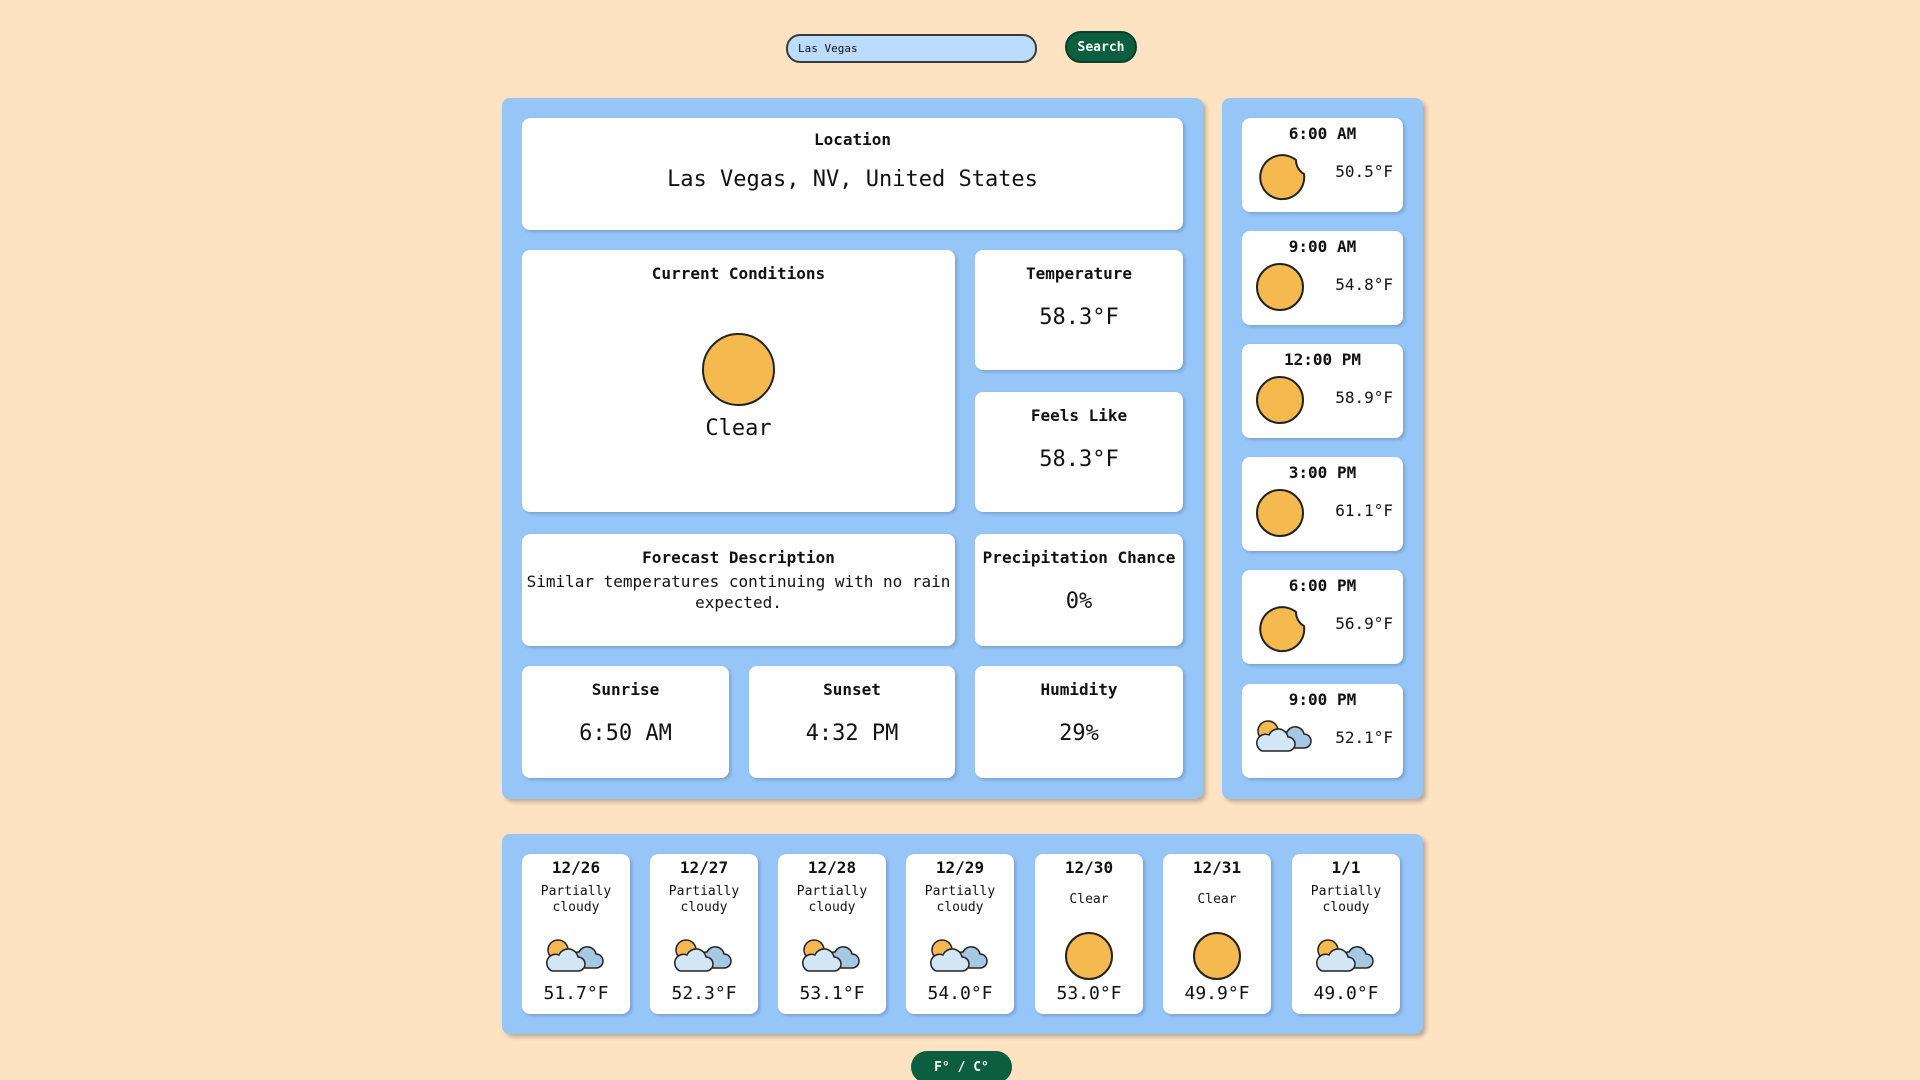 This screenshot has width=1920, height=1080. Describe the element at coordinates (576, 867) in the screenshot. I see `daily-date: 12/26` at that location.